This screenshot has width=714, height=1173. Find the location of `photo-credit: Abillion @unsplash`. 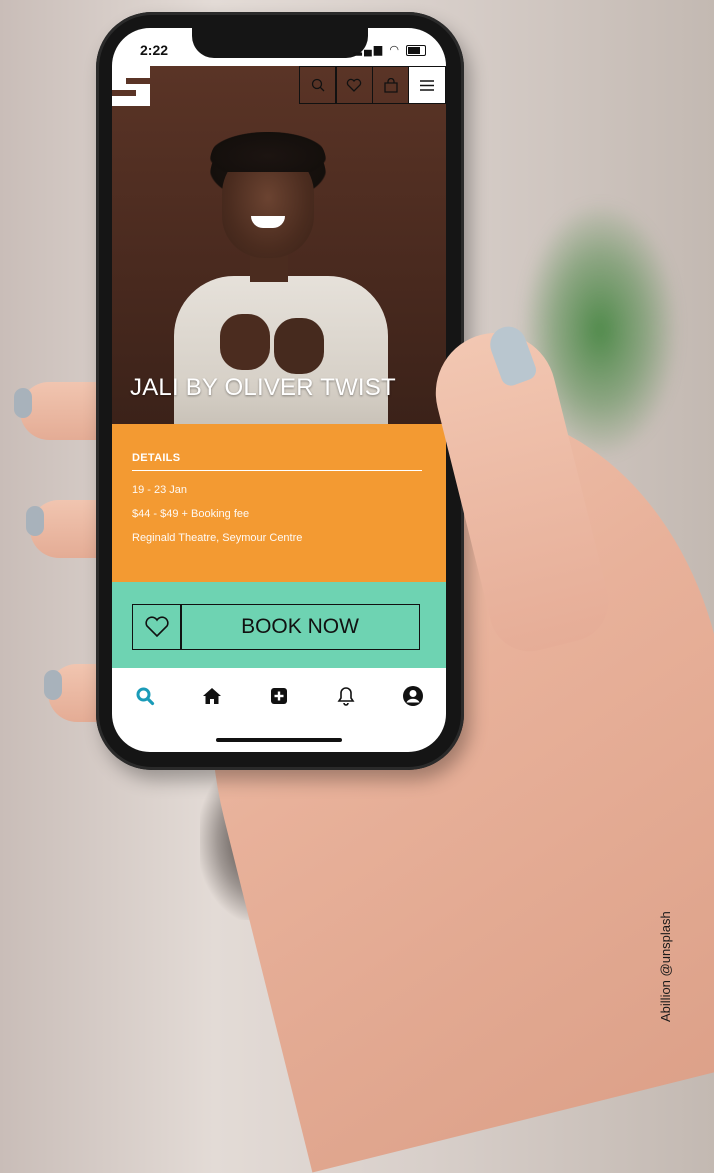

photo-credit: Abillion @unsplash is located at coordinates (665, 966).